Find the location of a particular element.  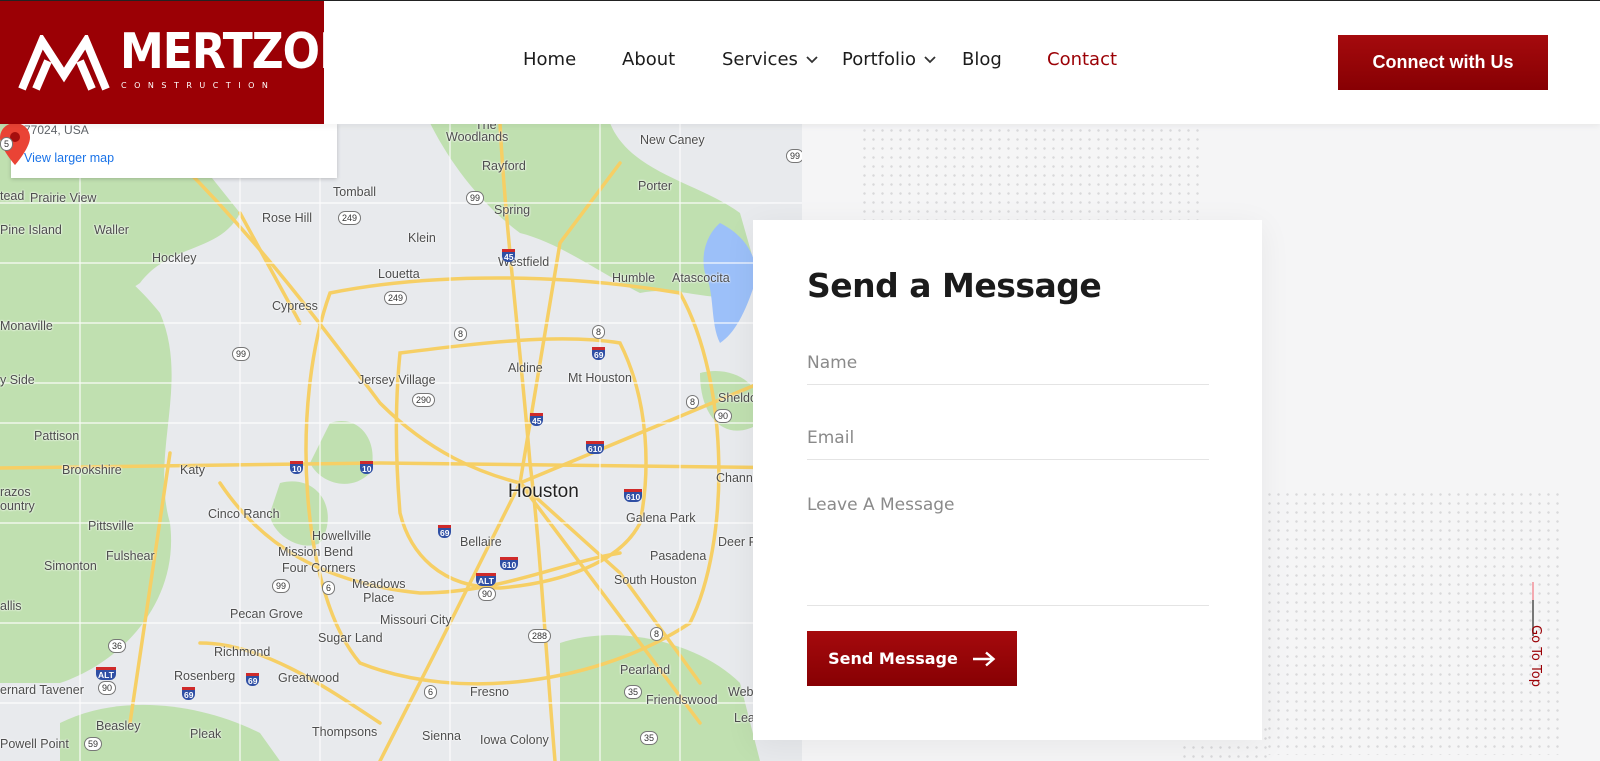

map-address: 77024, USA is located at coordinates (56, 130).